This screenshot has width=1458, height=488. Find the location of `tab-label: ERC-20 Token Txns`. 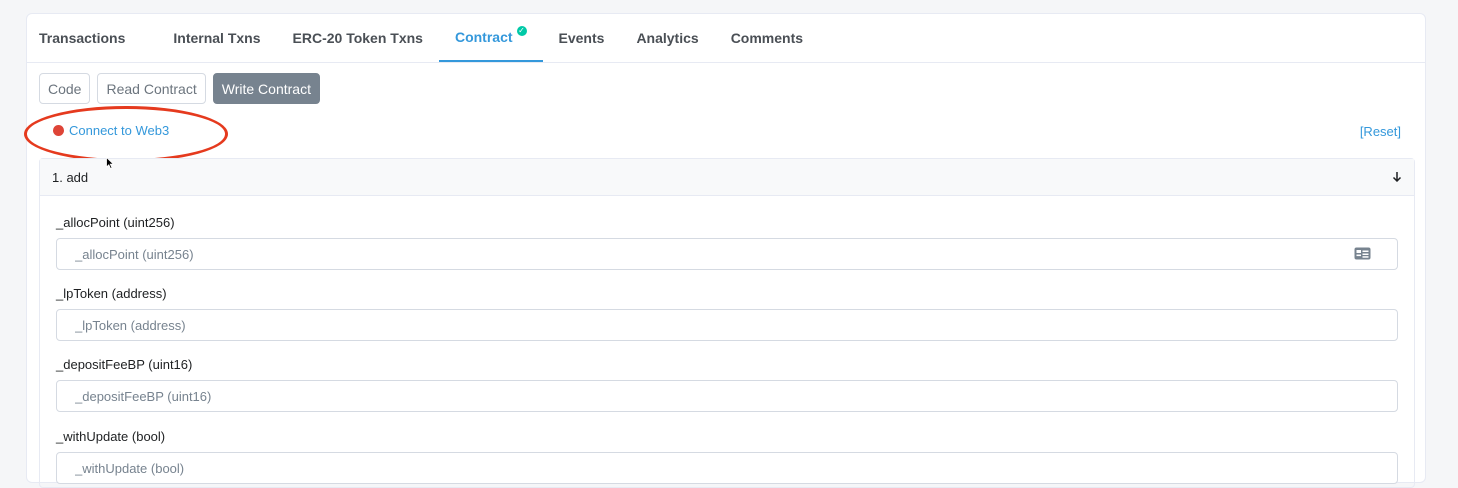

tab-label: ERC-20 Token Txns is located at coordinates (357, 38).